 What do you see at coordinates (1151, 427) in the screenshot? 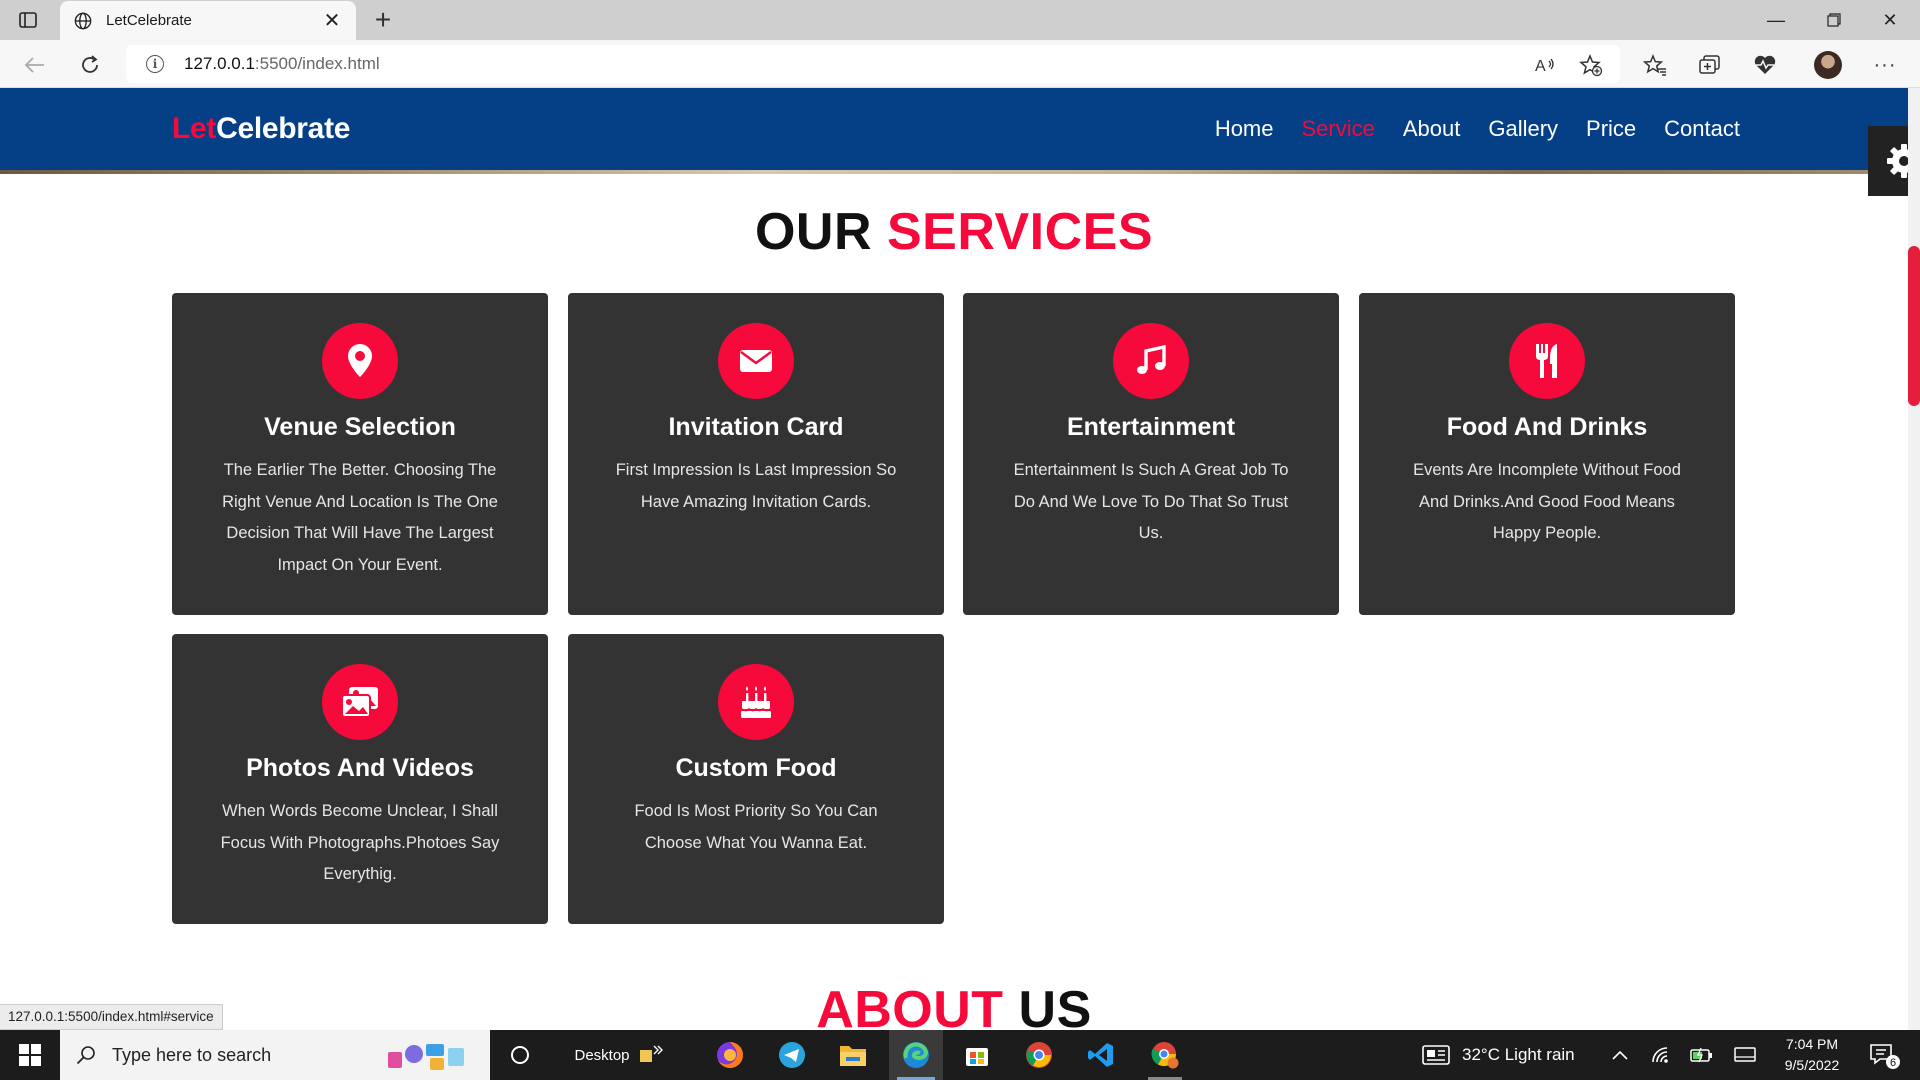
I see `service-card-title: Entertainment` at bounding box center [1151, 427].